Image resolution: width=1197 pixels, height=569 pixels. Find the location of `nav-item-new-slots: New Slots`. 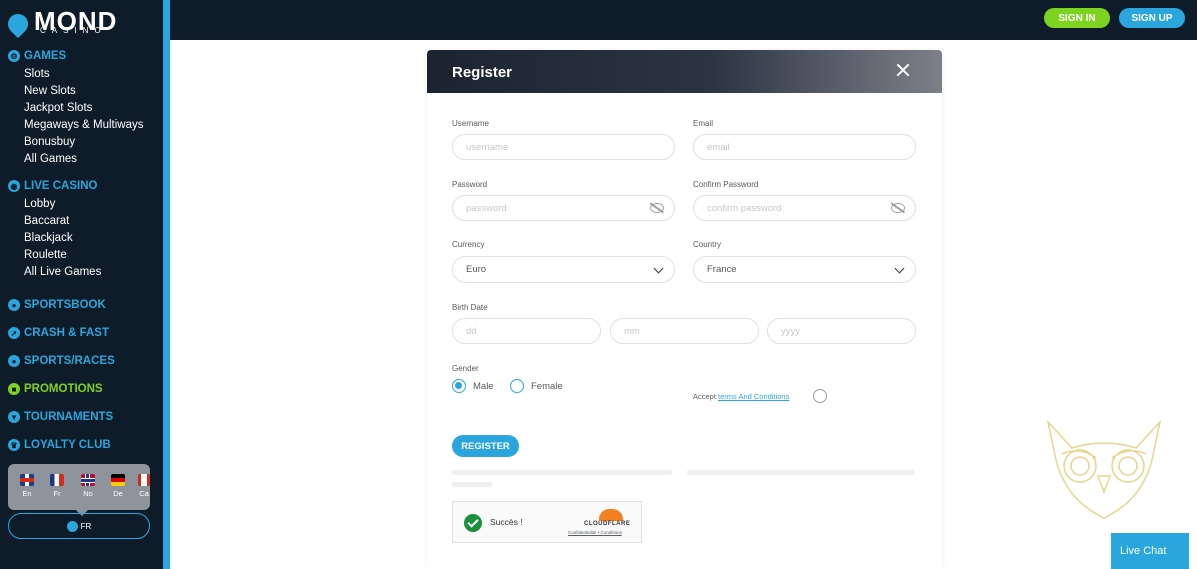

nav-item-new-slots: New Slots is located at coordinates (81, 91).